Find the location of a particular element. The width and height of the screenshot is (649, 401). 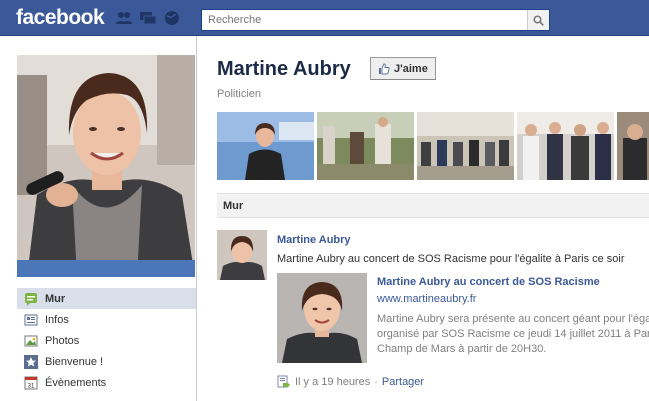

story-meta: Il y a 19 heures · Partager is located at coordinates (350, 382).